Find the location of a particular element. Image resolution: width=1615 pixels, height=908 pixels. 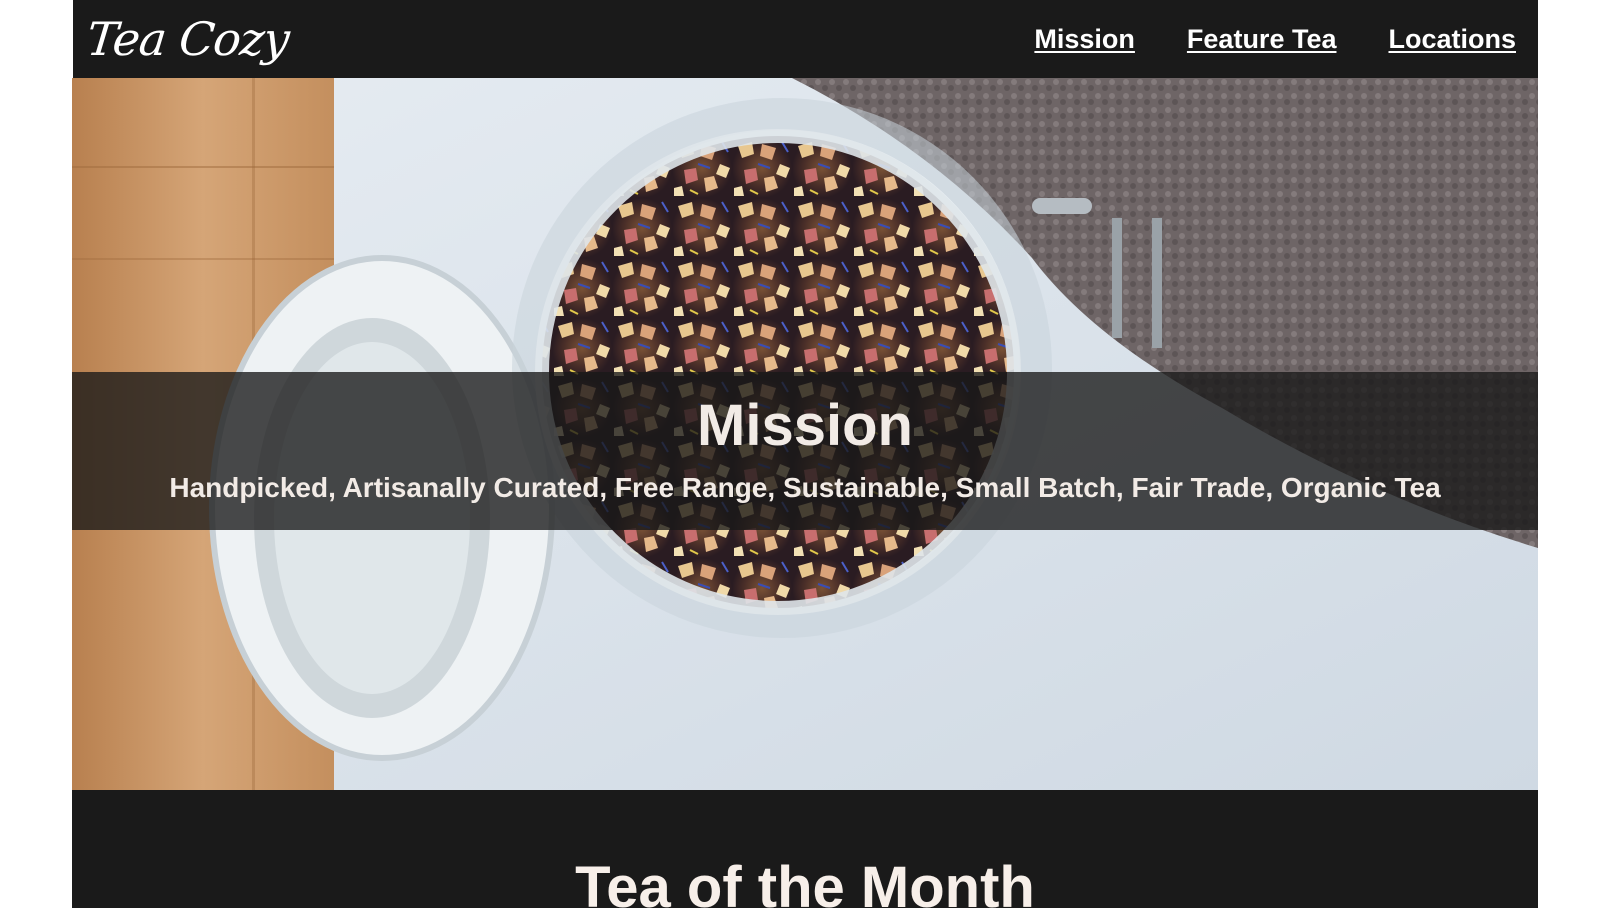

nav-link-mission: Mission is located at coordinates (1084, 39).